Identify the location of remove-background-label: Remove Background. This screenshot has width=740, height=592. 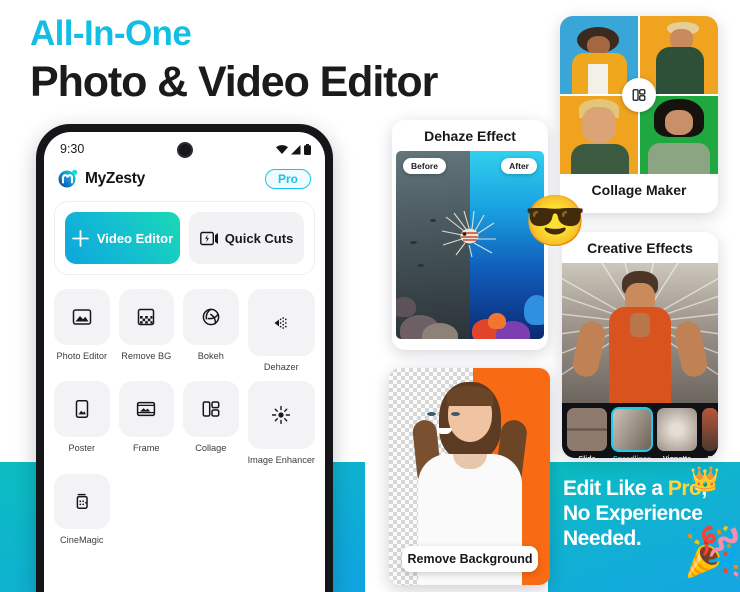
(470, 559).